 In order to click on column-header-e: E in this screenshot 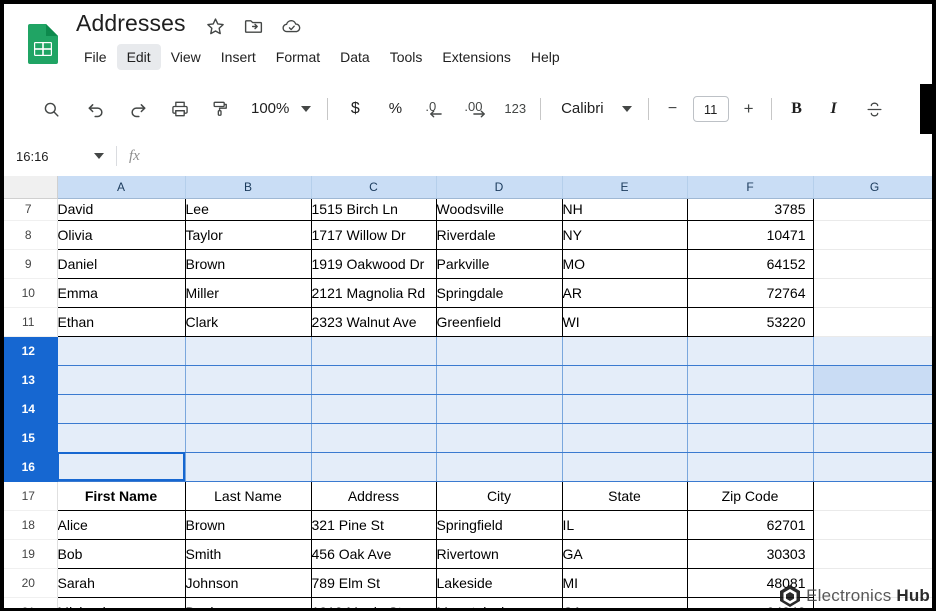, I will do `click(625, 187)`.